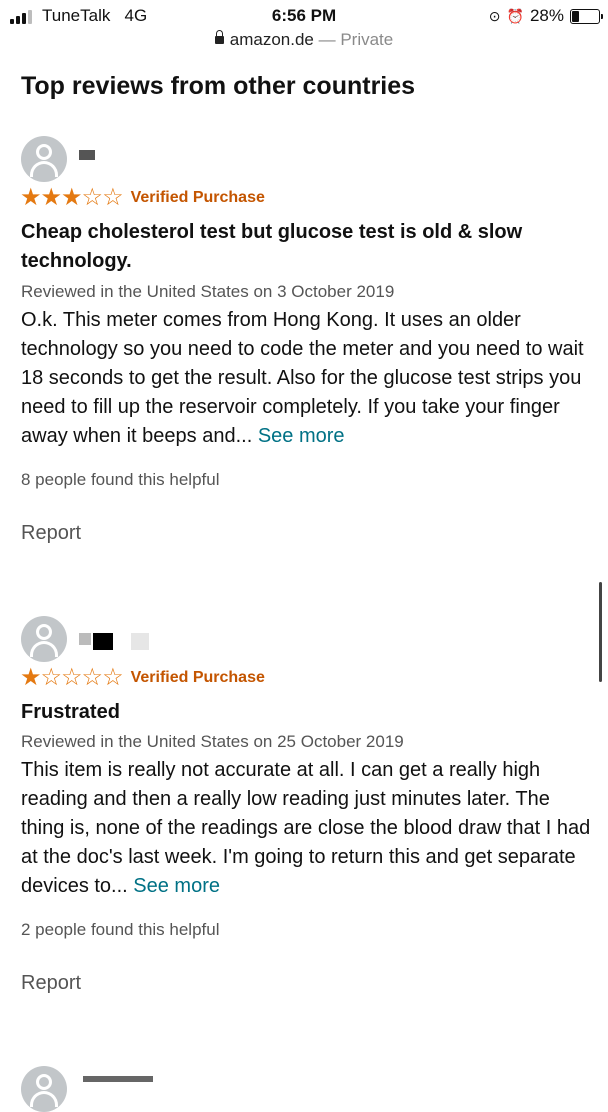 This screenshot has height=1112, width=608. What do you see at coordinates (304, 15) in the screenshot?
I see `status-bar: TuneTalk 4G 6:56 PM ⊙ ⏰ 28%` at bounding box center [304, 15].